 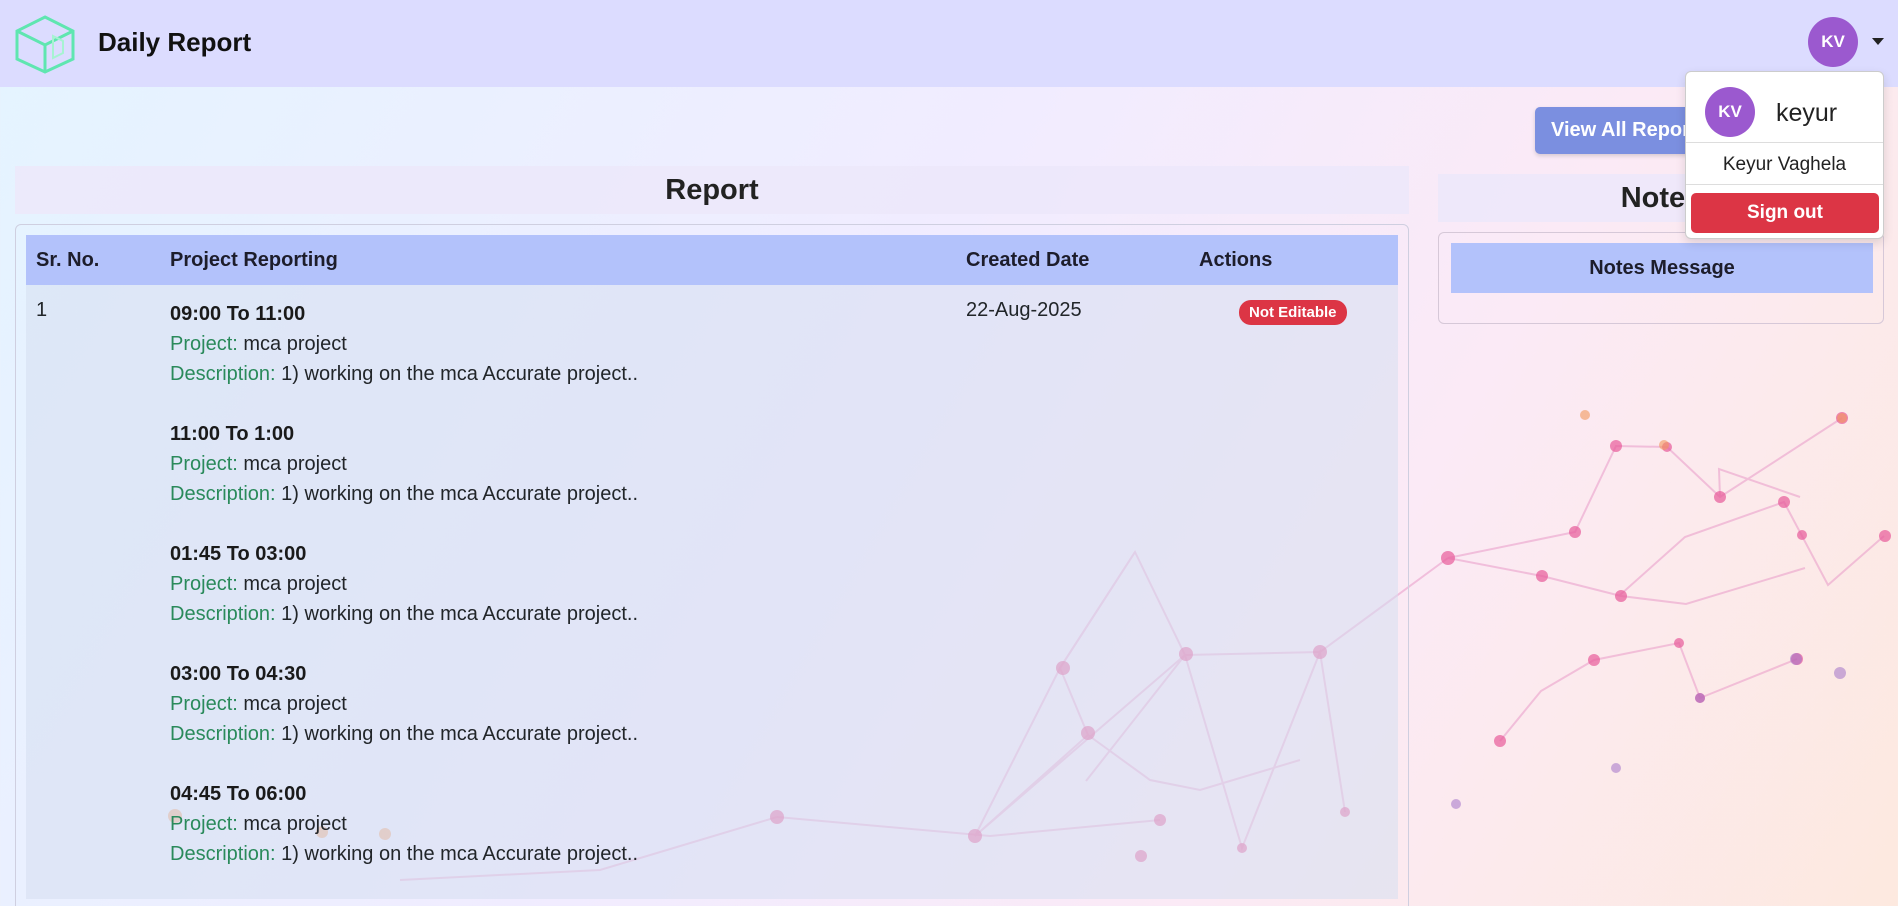 I want to click on report-title: Report, so click(x=712, y=189).